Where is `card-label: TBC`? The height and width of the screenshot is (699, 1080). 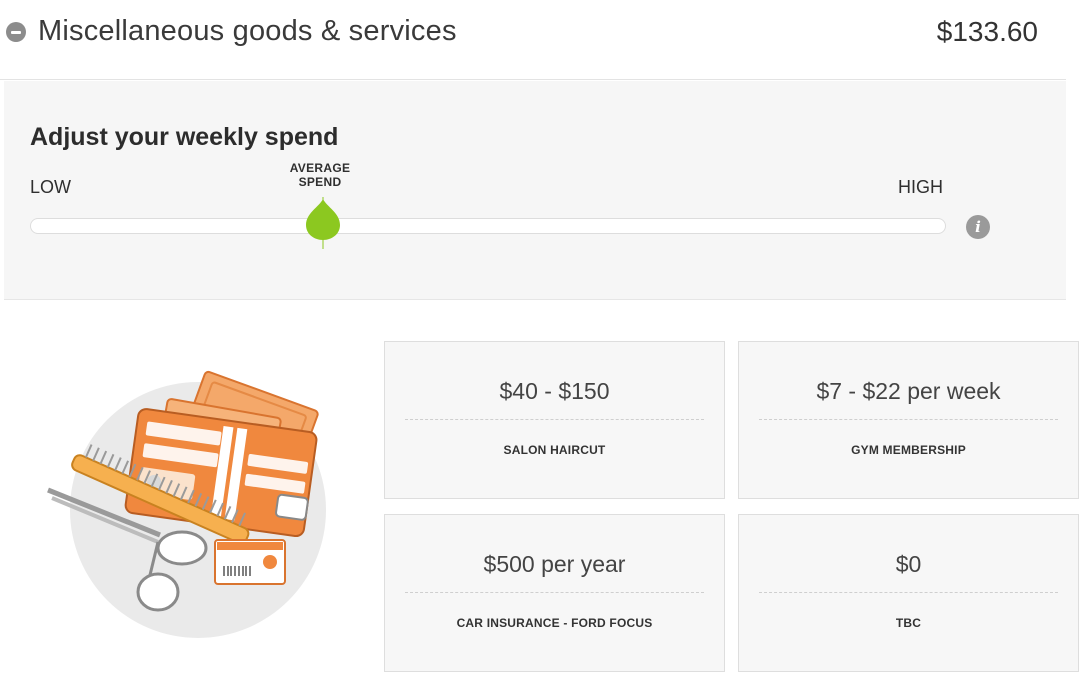
card-label: TBC is located at coordinates (908, 623).